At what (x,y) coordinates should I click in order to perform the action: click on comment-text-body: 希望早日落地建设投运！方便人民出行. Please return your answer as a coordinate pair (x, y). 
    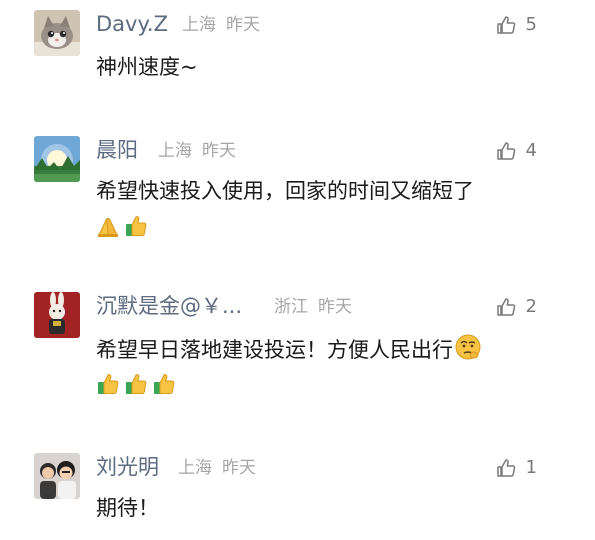
    Looking at the image, I should click on (274, 350).